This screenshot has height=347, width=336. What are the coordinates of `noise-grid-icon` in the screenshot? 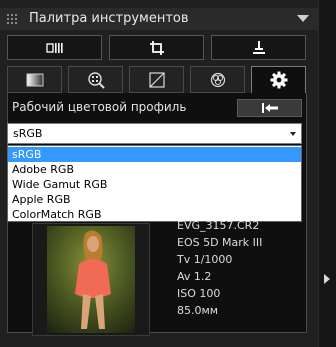 It's located at (96, 80).